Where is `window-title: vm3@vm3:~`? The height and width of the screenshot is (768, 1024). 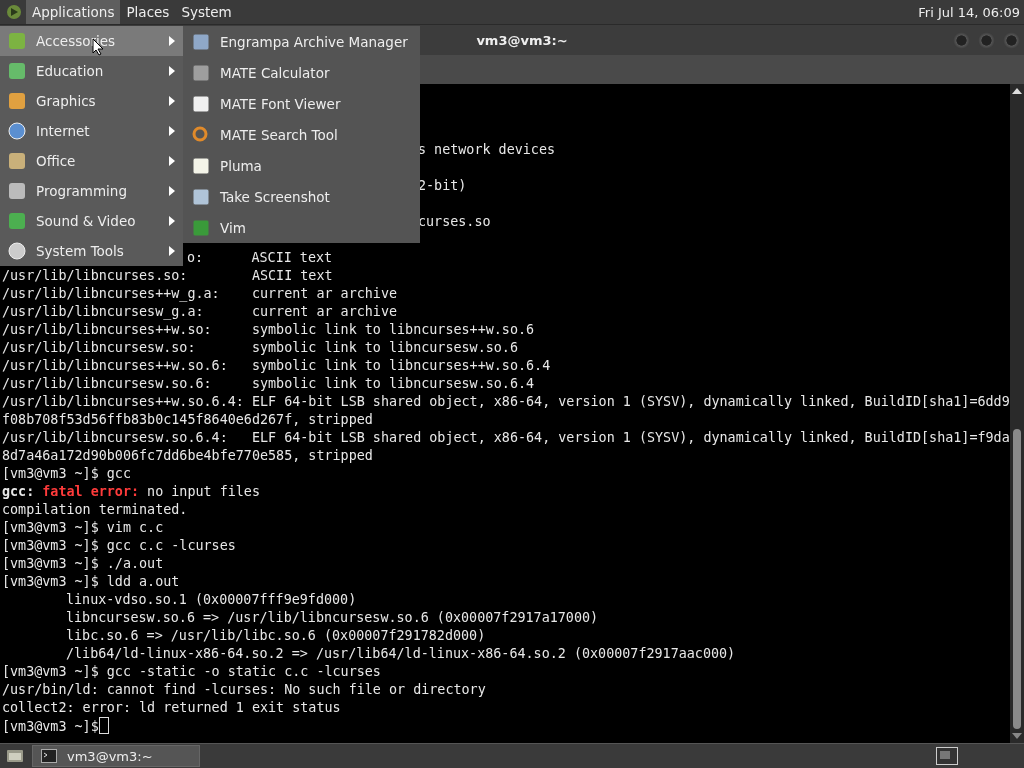
window-title: vm3@vm3:~ is located at coordinates (522, 40).